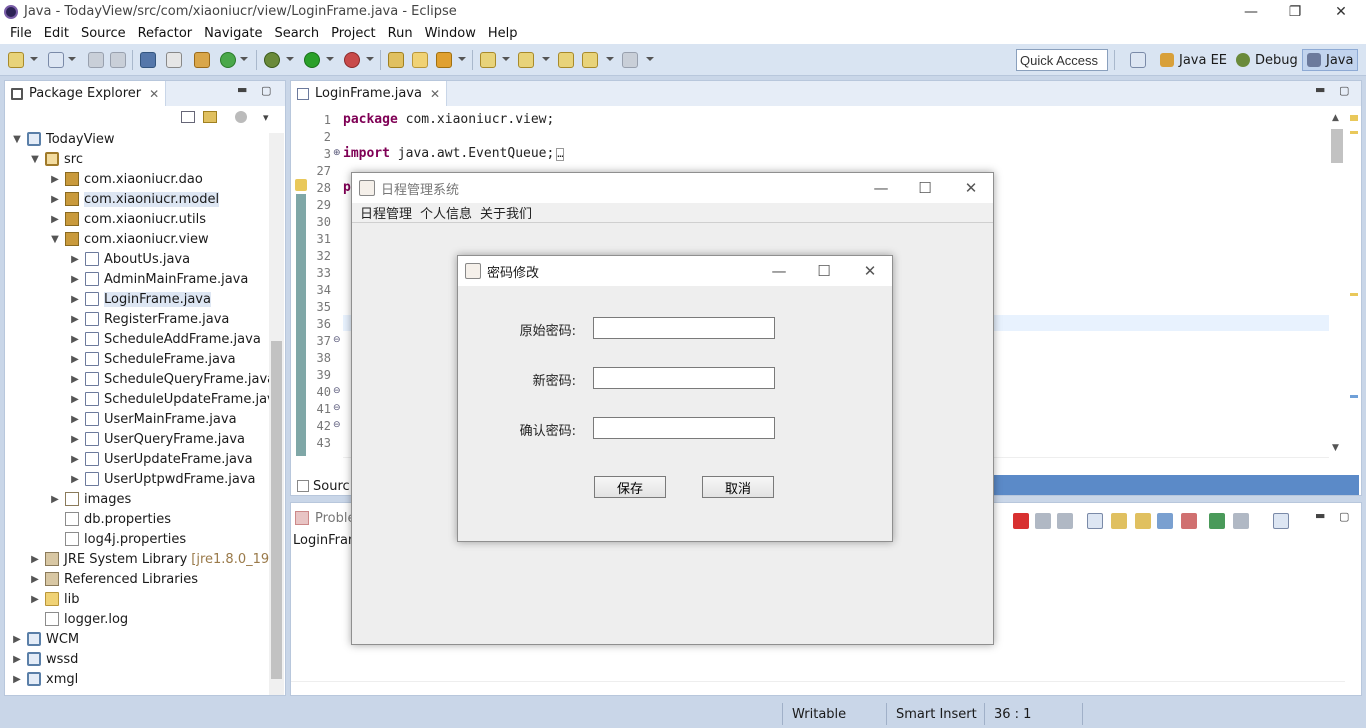 The width and height of the screenshot is (1366, 728). Describe the element at coordinates (630, 60) in the screenshot. I see `forward-icon` at that location.